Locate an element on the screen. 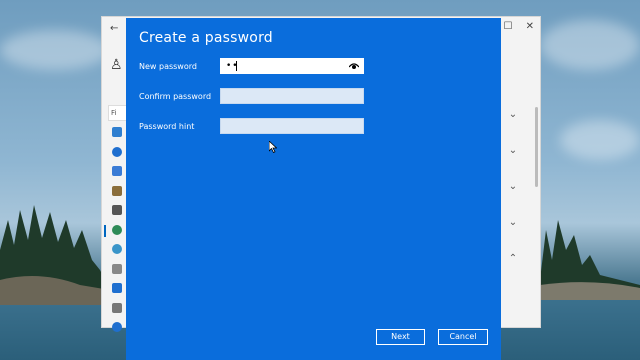 Image resolution: width=640 pixels, height=360 pixels. next-button: Next is located at coordinates (400, 337).